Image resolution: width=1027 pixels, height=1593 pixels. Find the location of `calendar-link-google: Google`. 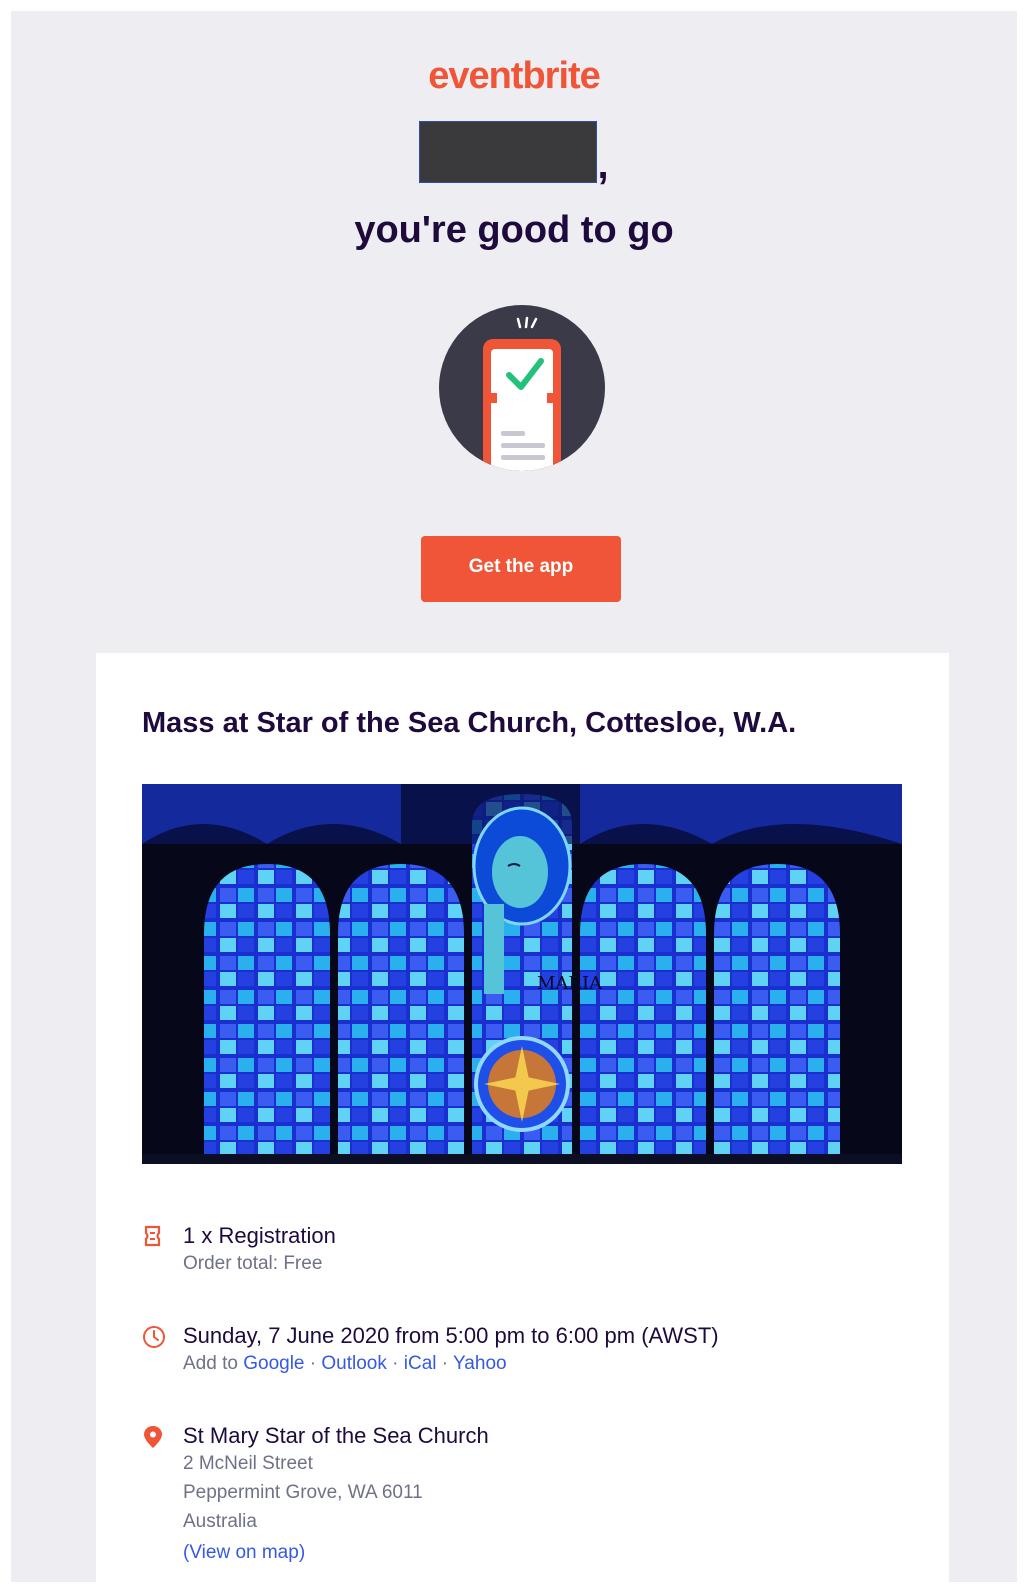

calendar-link-google: Google is located at coordinates (273, 1363).